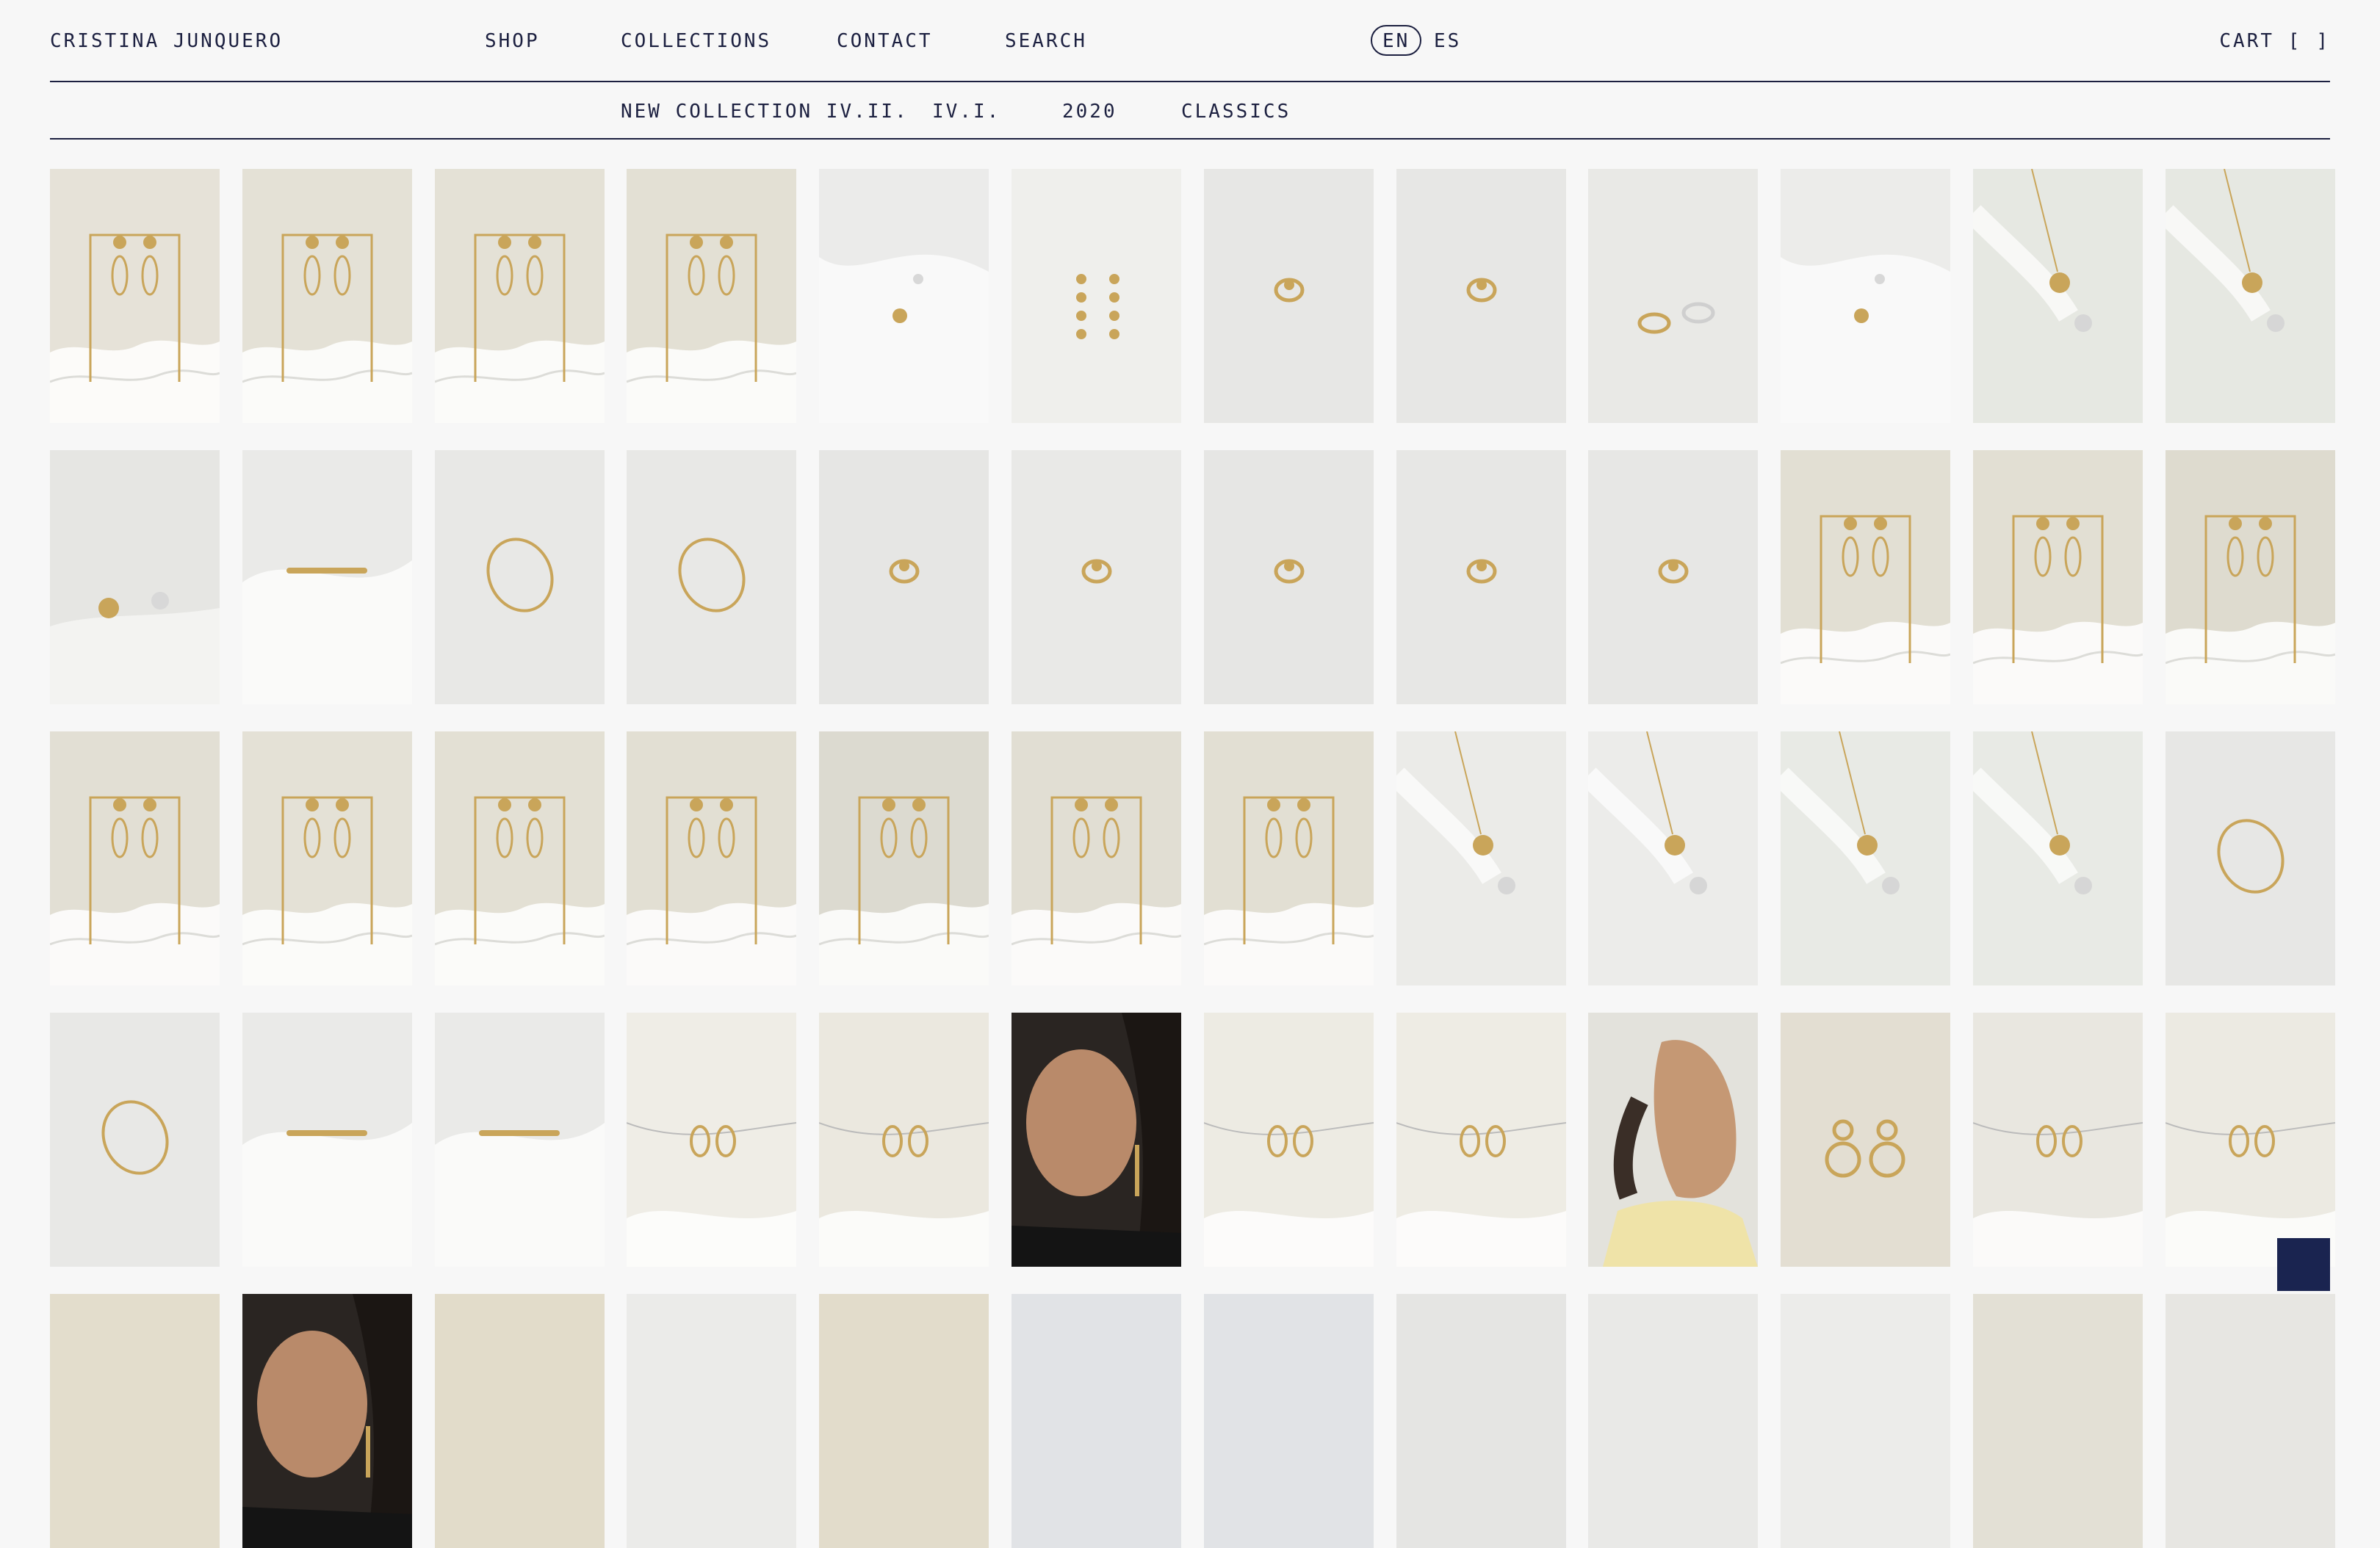 This screenshot has height=1548, width=2380. Describe the element at coordinates (1447, 41) in the screenshot. I see `language-es-button: ES` at that location.